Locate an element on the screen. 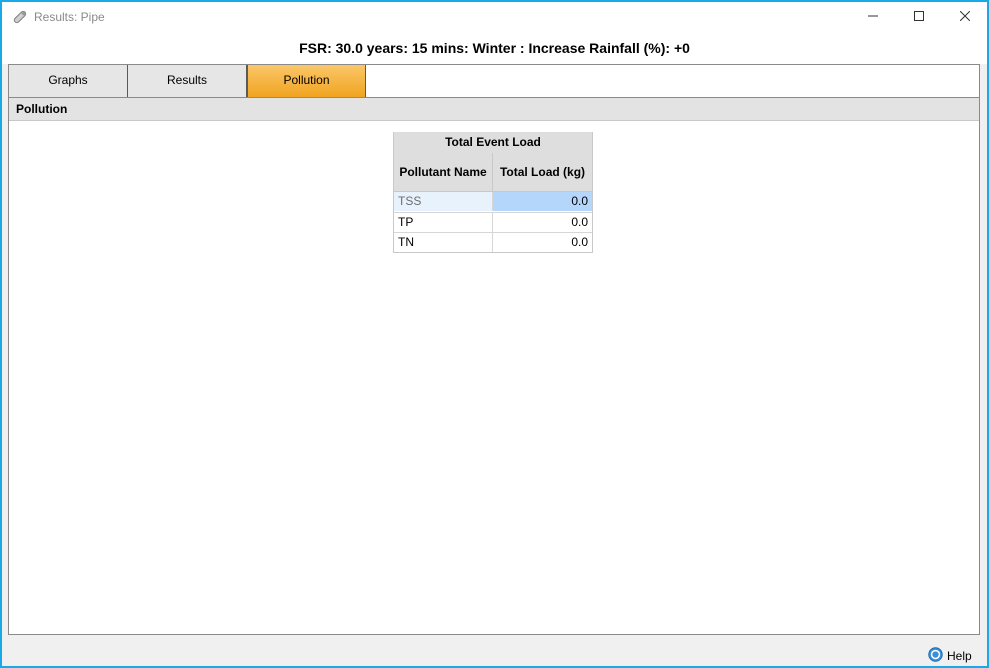  pollutant-name-cell: TP is located at coordinates (443, 222).